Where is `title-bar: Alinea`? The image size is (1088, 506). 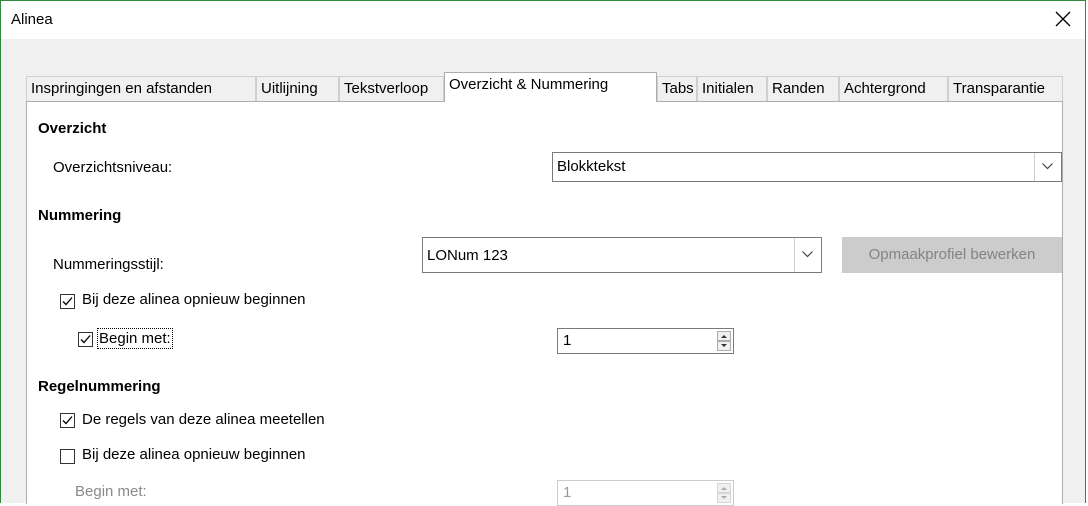 title-bar: Alinea is located at coordinates (543, 20).